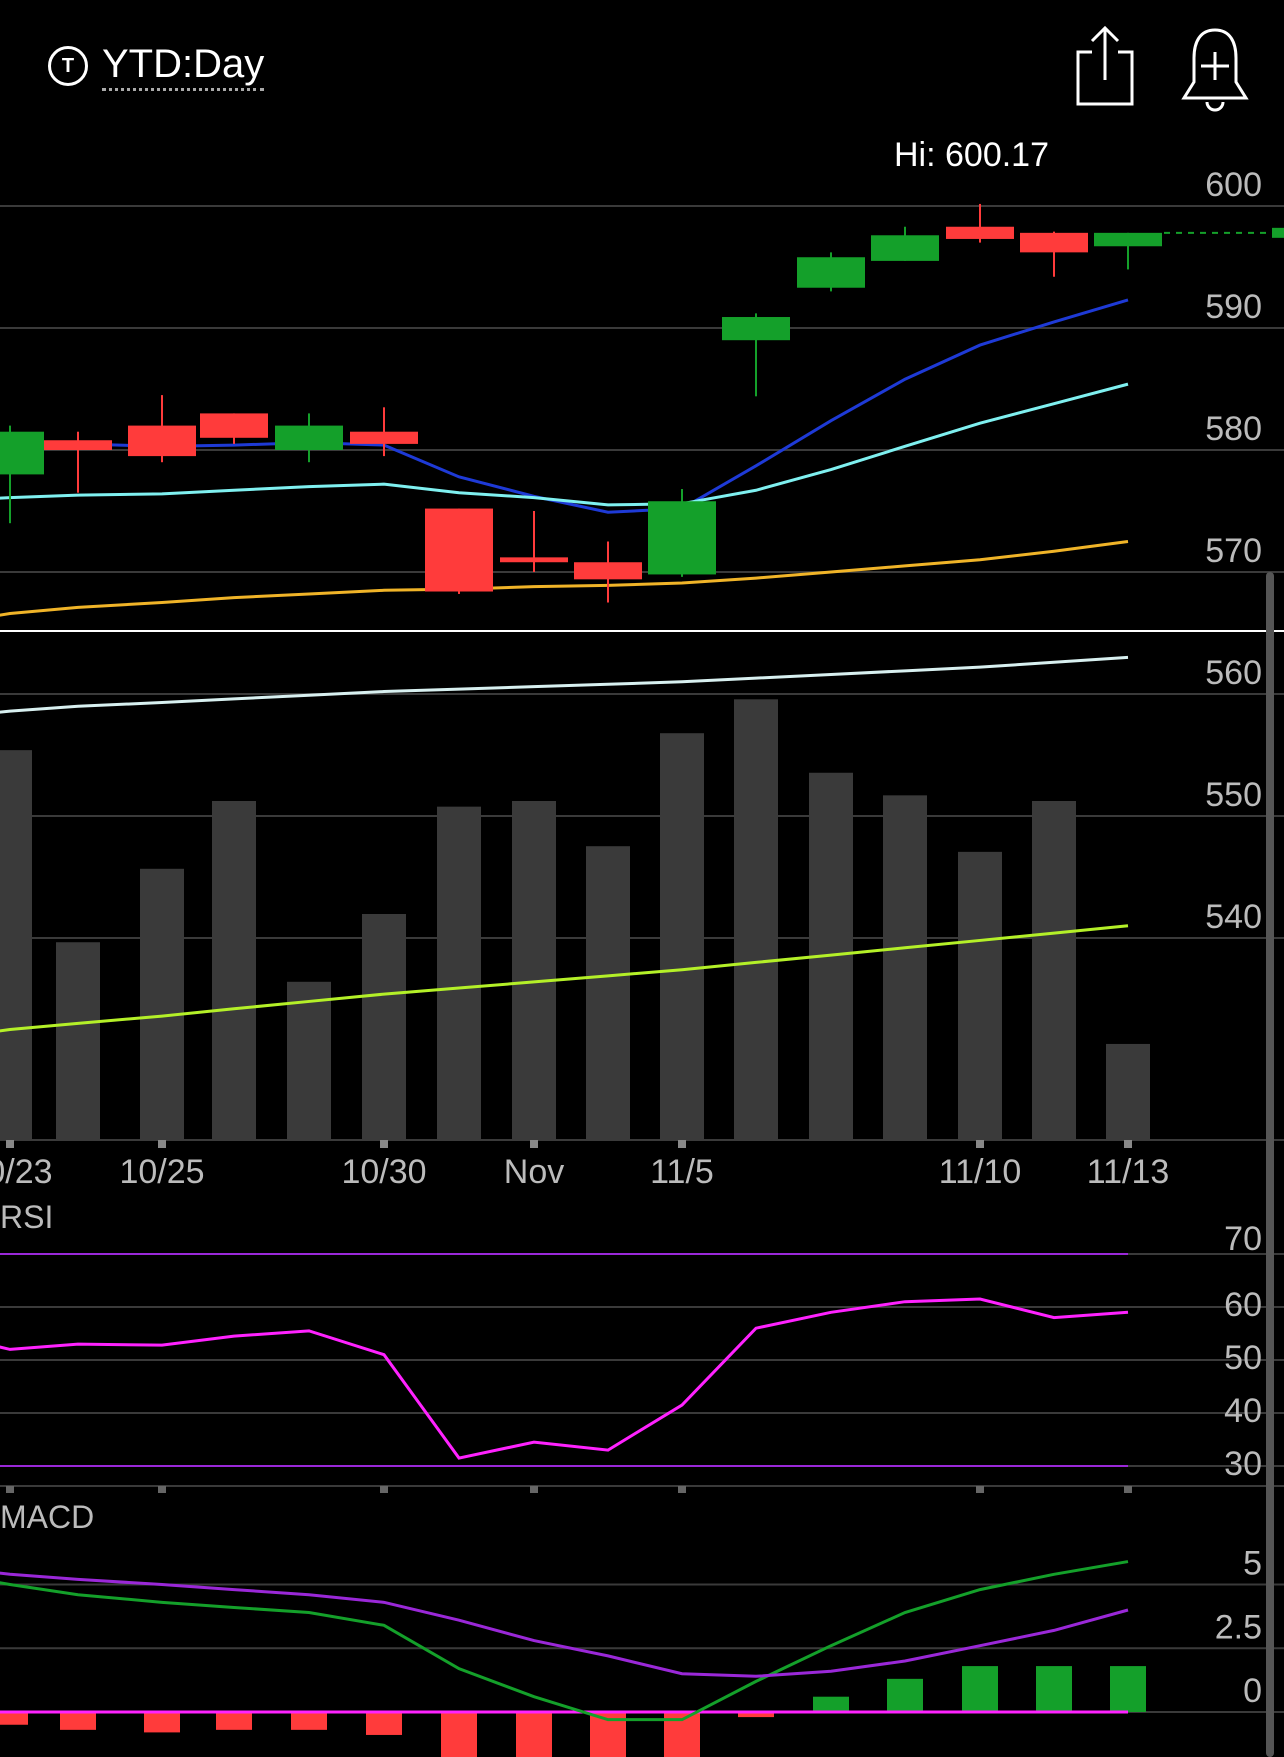 The height and width of the screenshot is (1757, 1284). Describe the element at coordinates (980, 1172) in the screenshot. I see `time-axis-label: 11/10` at that location.